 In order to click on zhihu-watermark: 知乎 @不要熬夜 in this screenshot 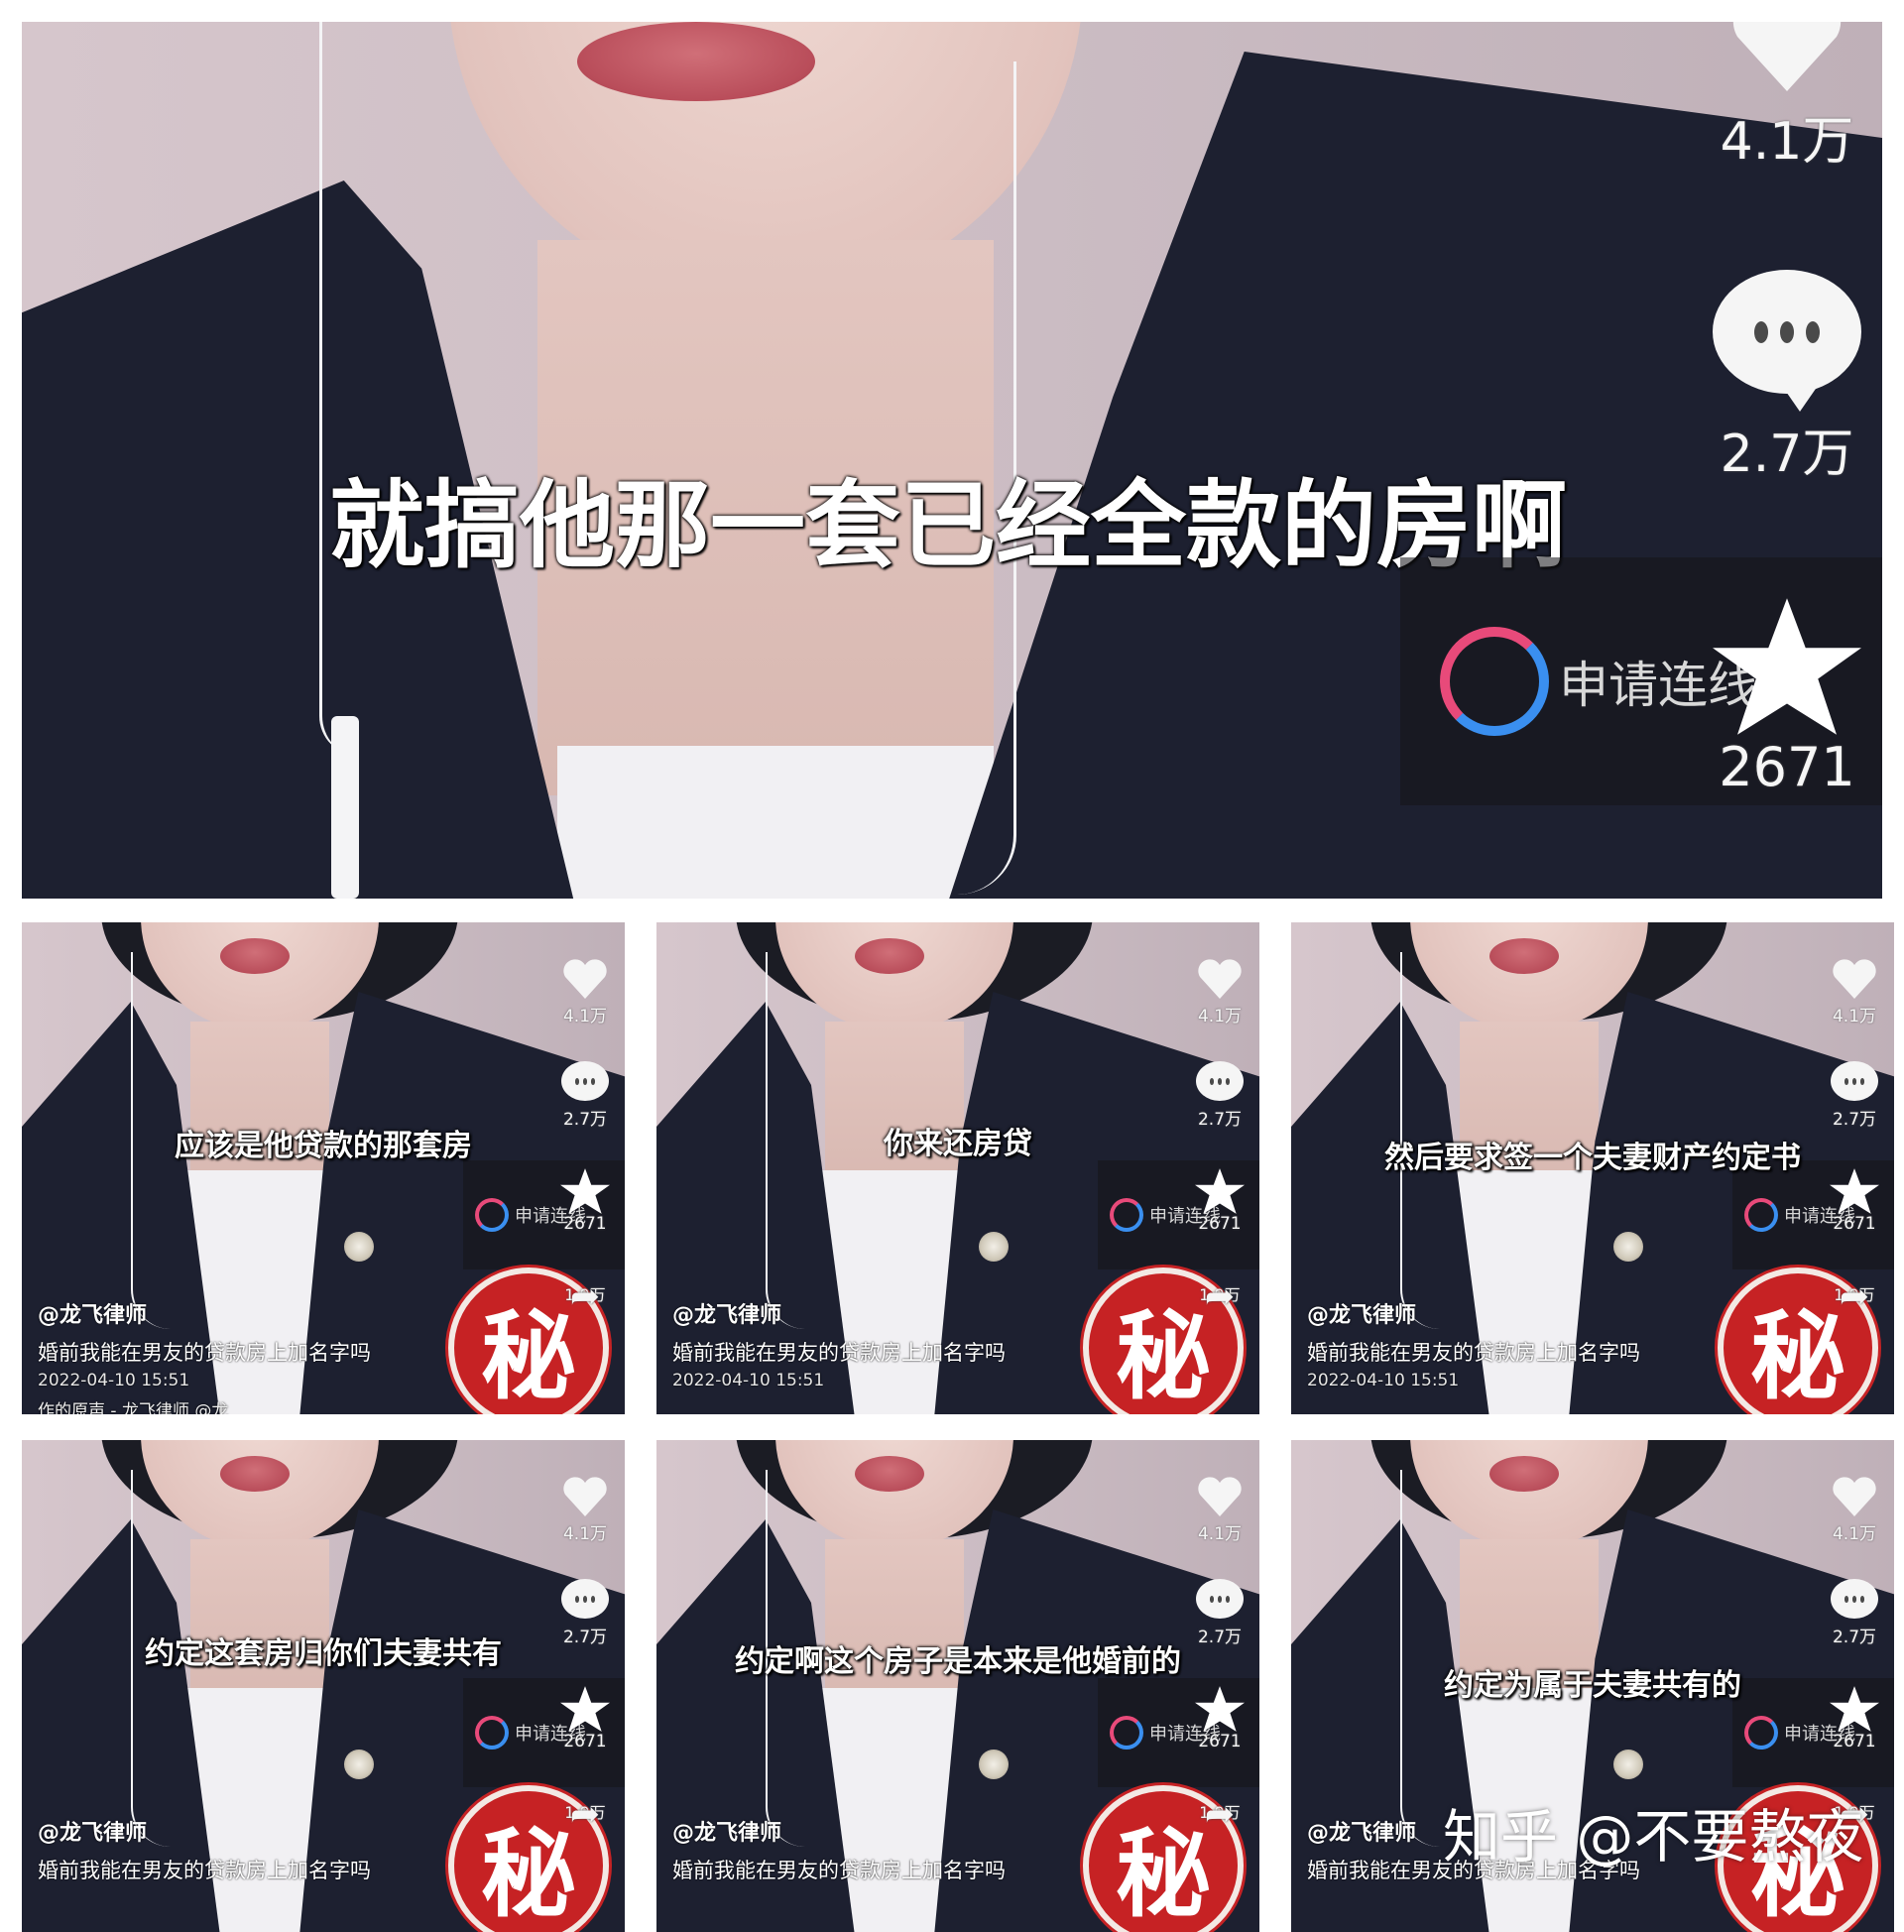, I will do `click(1653, 1831)`.